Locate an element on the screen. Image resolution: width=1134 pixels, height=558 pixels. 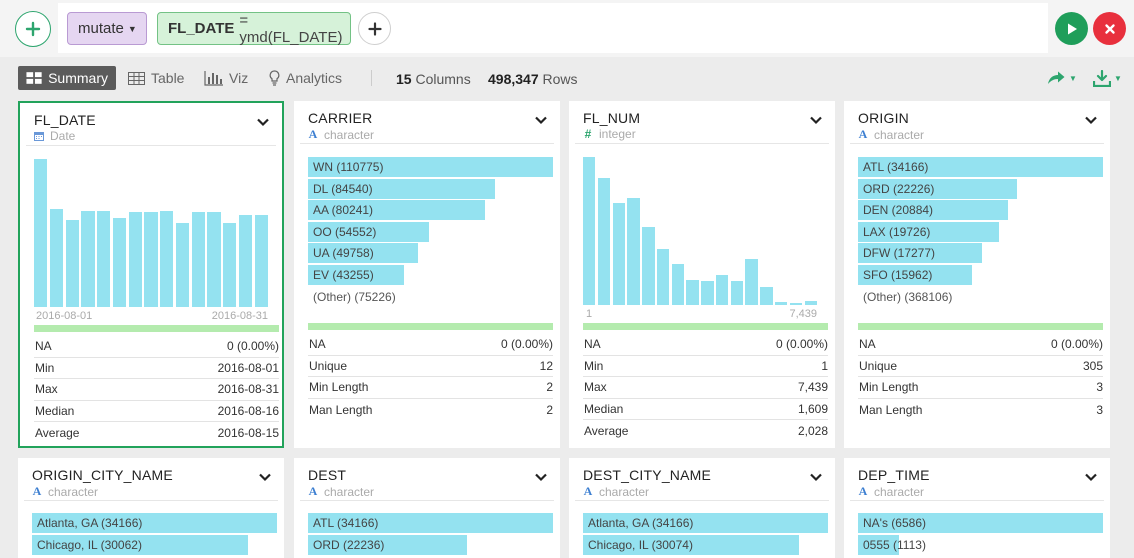
tab-summary-label: Summary is located at coordinates (78, 78).